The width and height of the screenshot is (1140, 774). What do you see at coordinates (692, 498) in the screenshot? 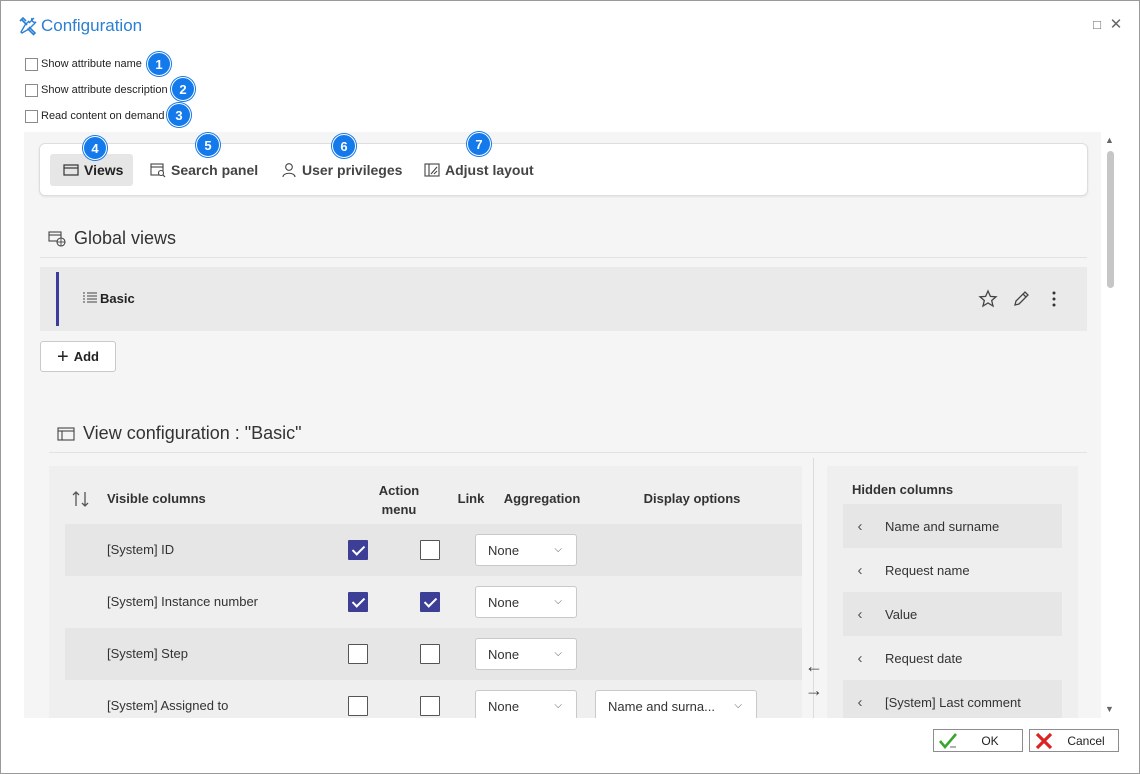
I see `display-options-header: Display options` at bounding box center [692, 498].